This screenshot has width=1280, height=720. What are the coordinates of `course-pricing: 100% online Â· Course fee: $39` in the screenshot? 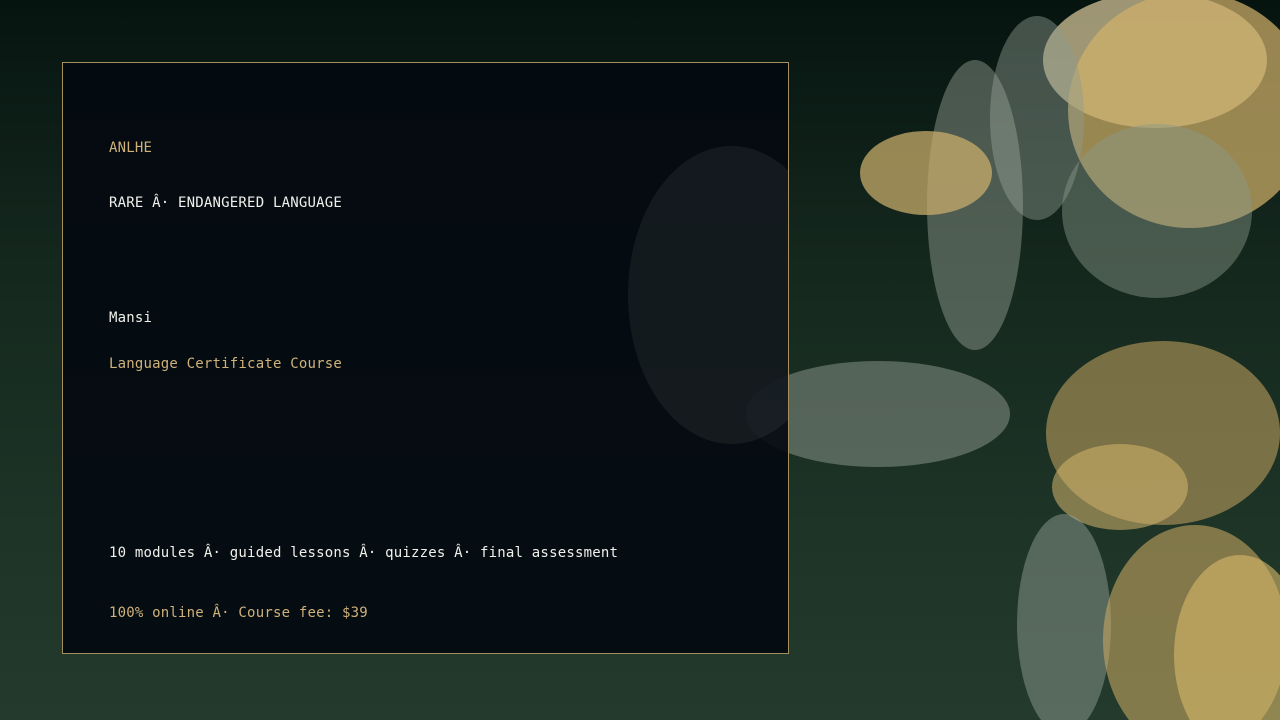 It's located at (238, 613).